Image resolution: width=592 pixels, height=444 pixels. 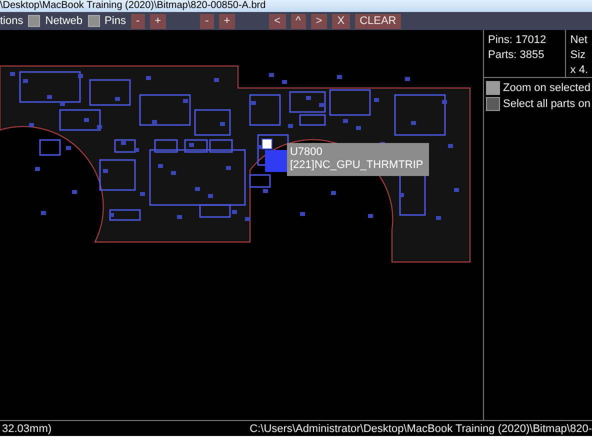 I want to click on info-text: x 4., so click(x=579, y=70).